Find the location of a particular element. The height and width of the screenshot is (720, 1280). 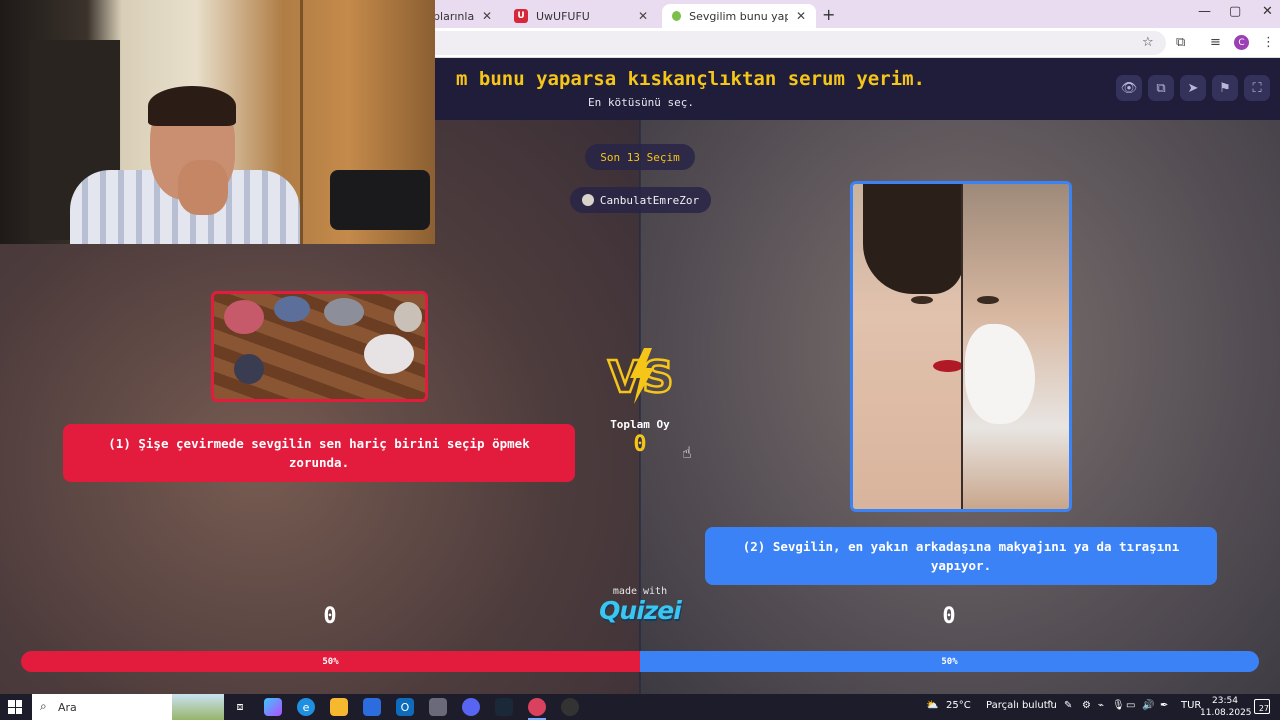

outlook-icon: O is located at coordinates (405, 707).